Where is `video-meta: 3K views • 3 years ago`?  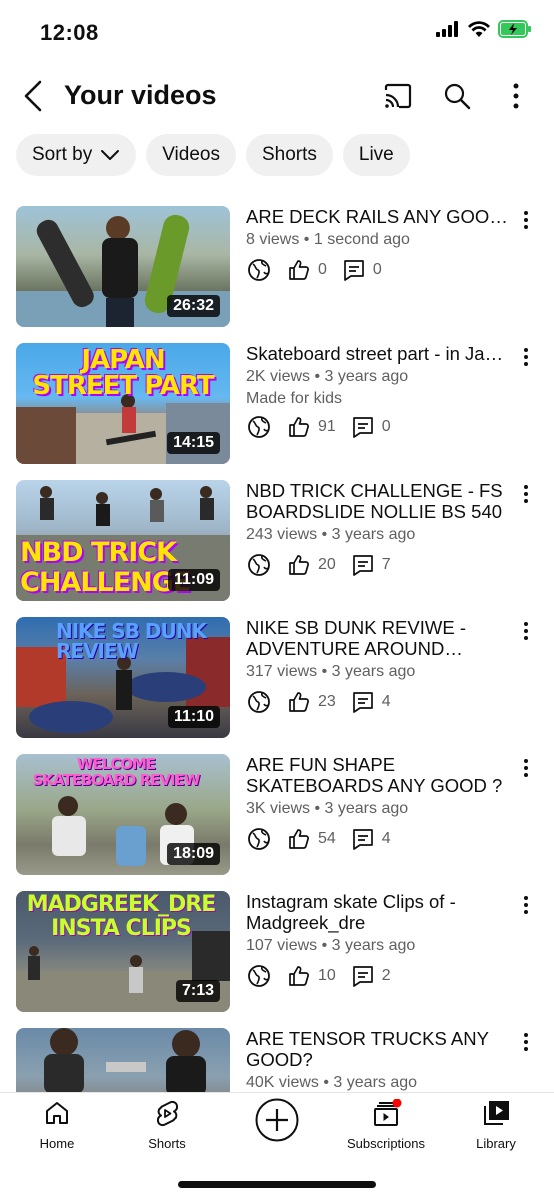 video-meta: 3K views • 3 years ago is located at coordinates (327, 808).